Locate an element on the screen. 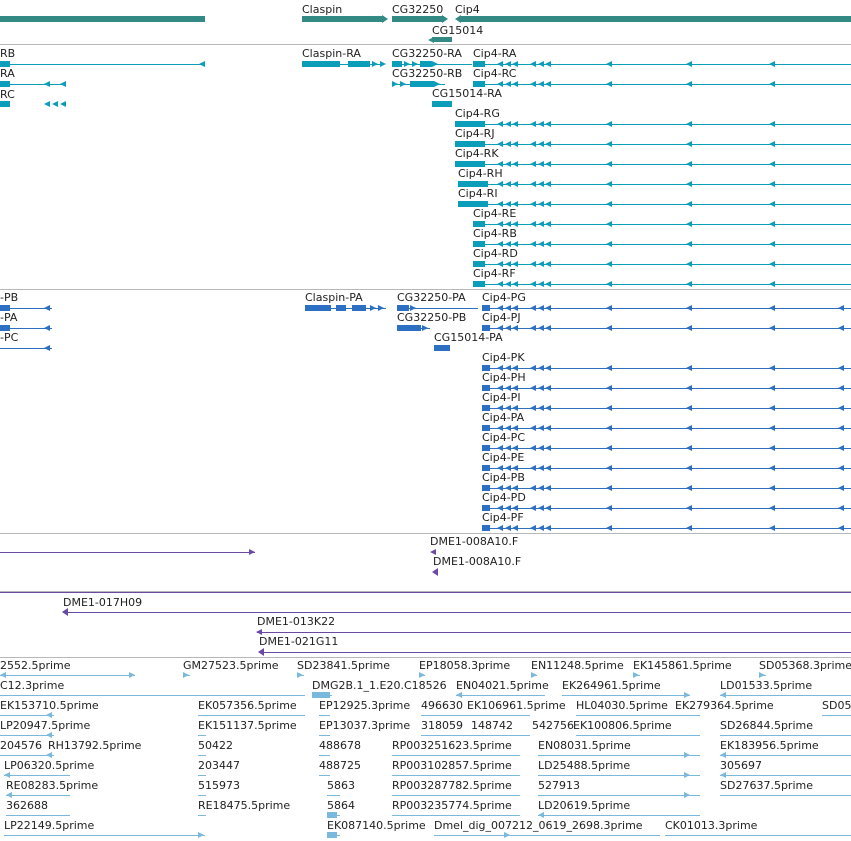 This screenshot has height=841, width=851. protein-label: Cip4-PI is located at coordinates (501, 397).